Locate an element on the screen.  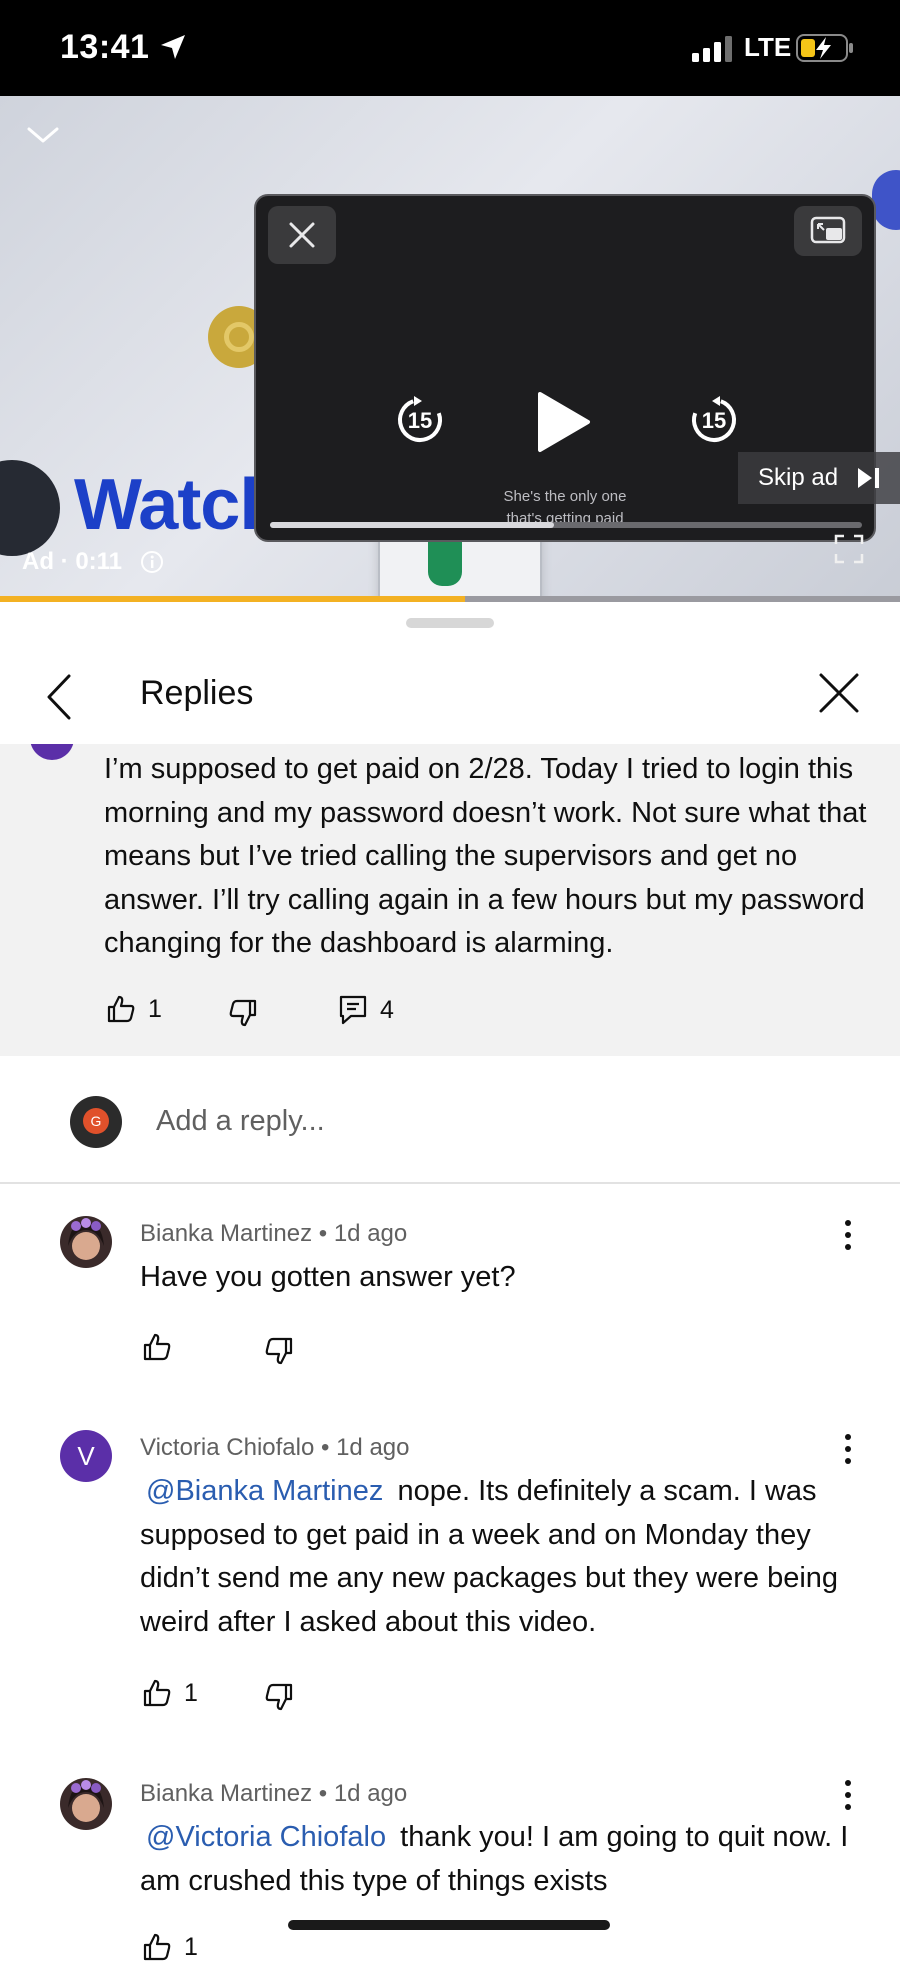
reply-text: Have you gotten answer yet? is located at coordinates (510, 1278).